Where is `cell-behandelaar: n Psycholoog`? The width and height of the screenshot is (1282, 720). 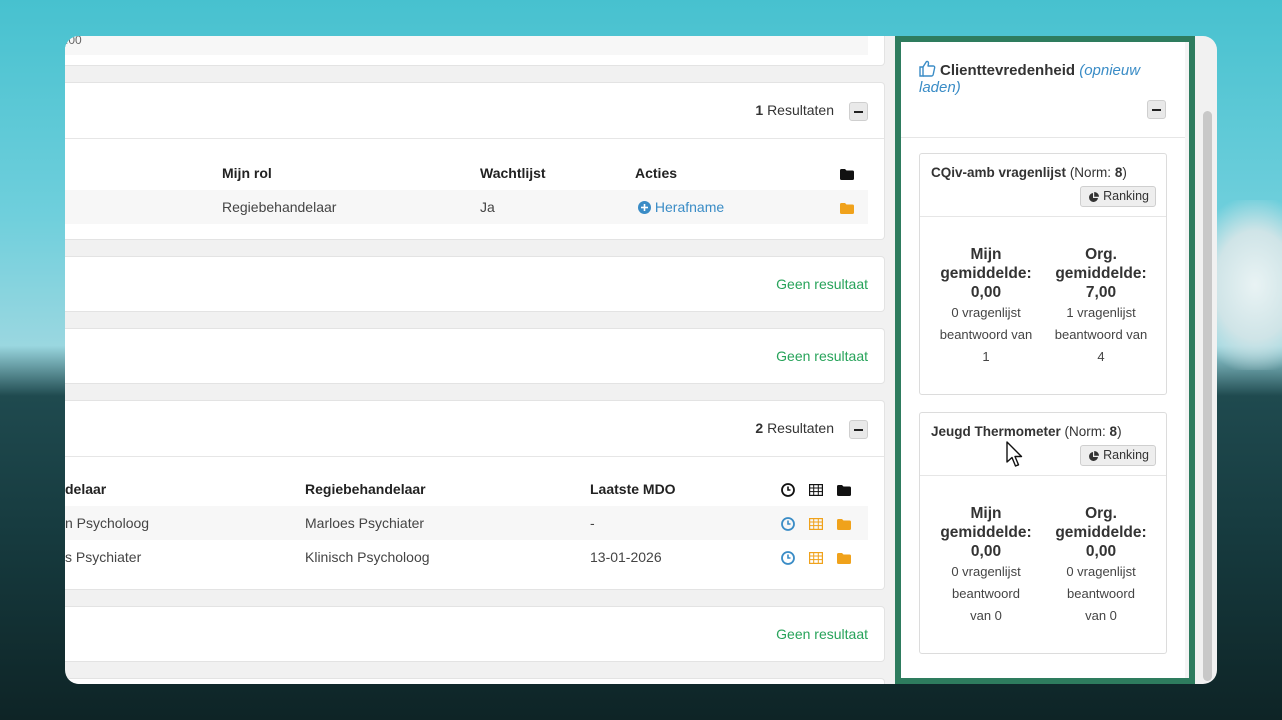
cell-behandelaar: n Psycholoog is located at coordinates (185, 523).